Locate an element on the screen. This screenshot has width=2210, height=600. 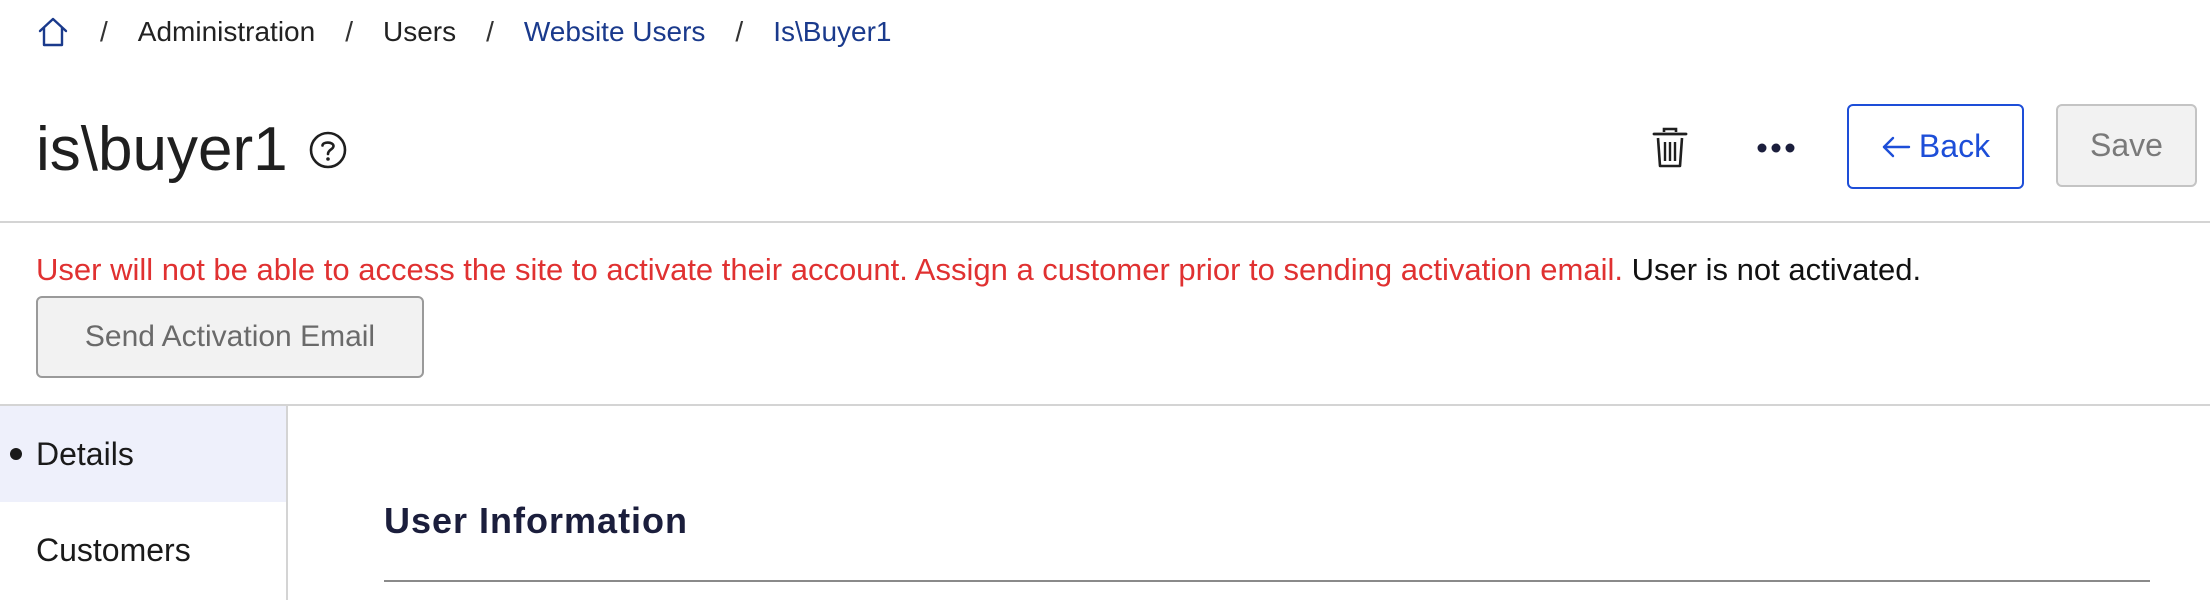
alert-status-text: User is not activated. is located at coordinates (1776, 269).